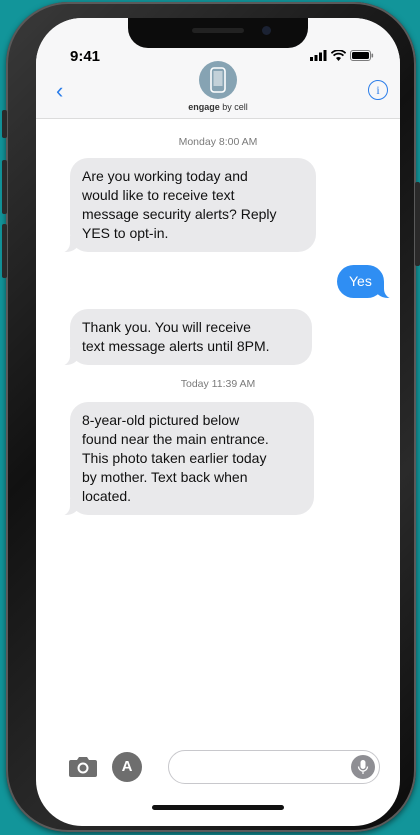 Image resolution: width=420 pixels, height=835 pixels. What do you see at coordinates (363, 767) in the screenshot?
I see `microphone-icon` at bounding box center [363, 767].